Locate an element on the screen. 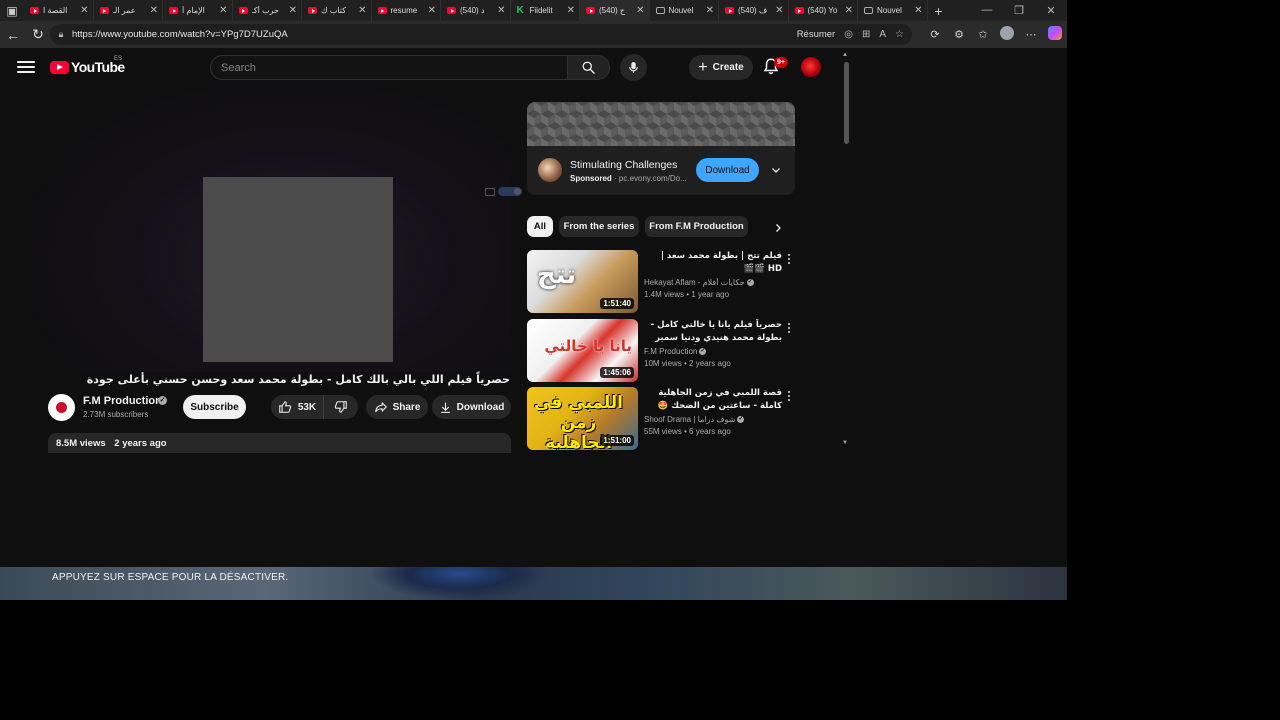  overlay-hint-text: APPUYEZ SUR ESPACE POUR LA DÉSACTIVER. is located at coordinates (170, 577).